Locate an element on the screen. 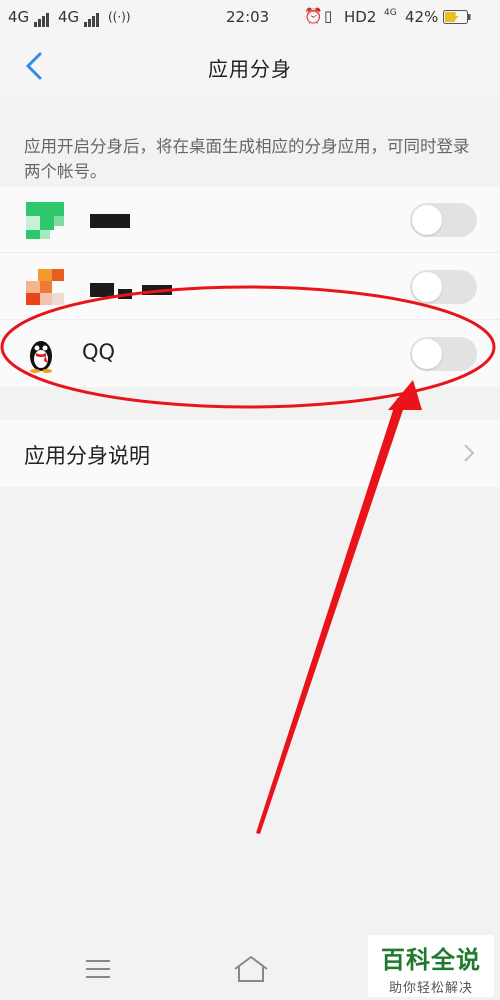 Image resolution: width=500 pixels, height=1000 pixels. network-2-label: 4G is located at coordinates (69, 17).